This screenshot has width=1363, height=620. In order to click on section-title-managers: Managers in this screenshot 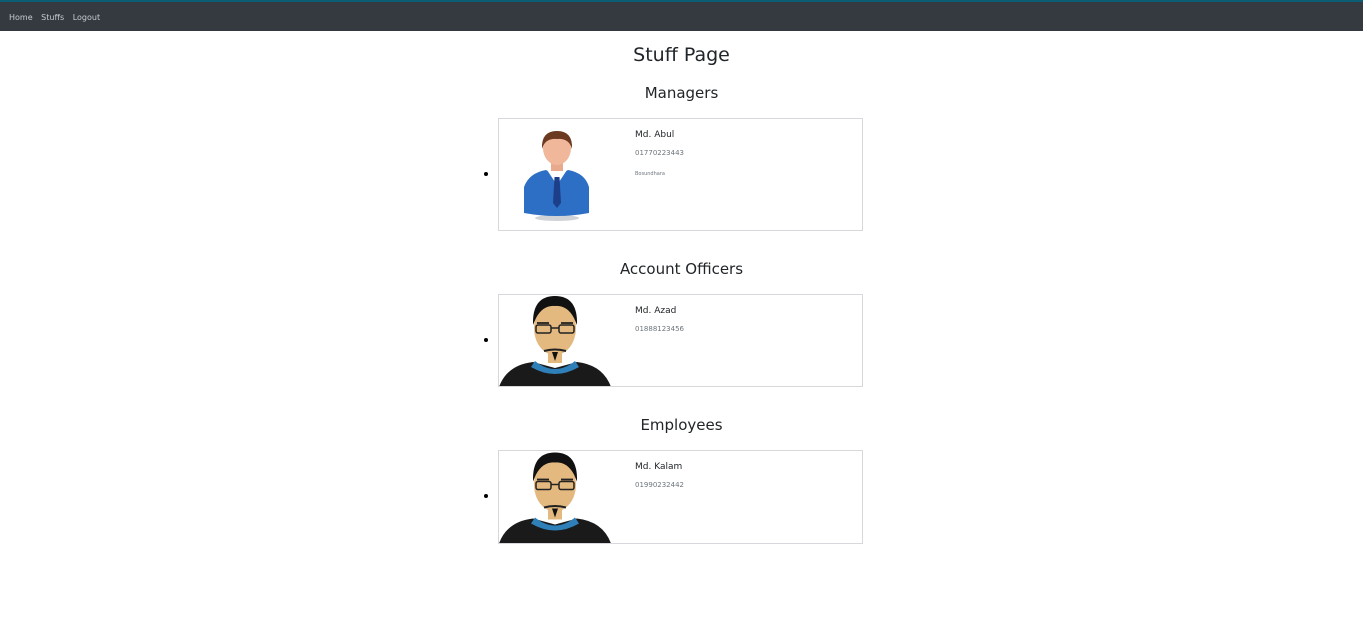, I will do `click(681, 93)`.